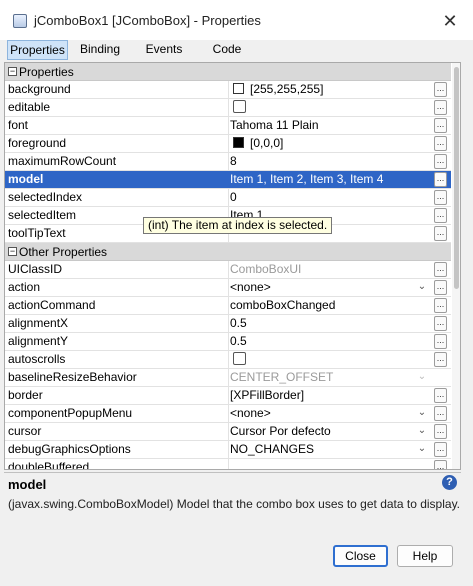 The width and height of the screenshot is (473, 586). Describe the element at coordinates (147, 20) in the screenshot. I see `window-title: jComboBox1 [JComboBox] - Properties` at that location.